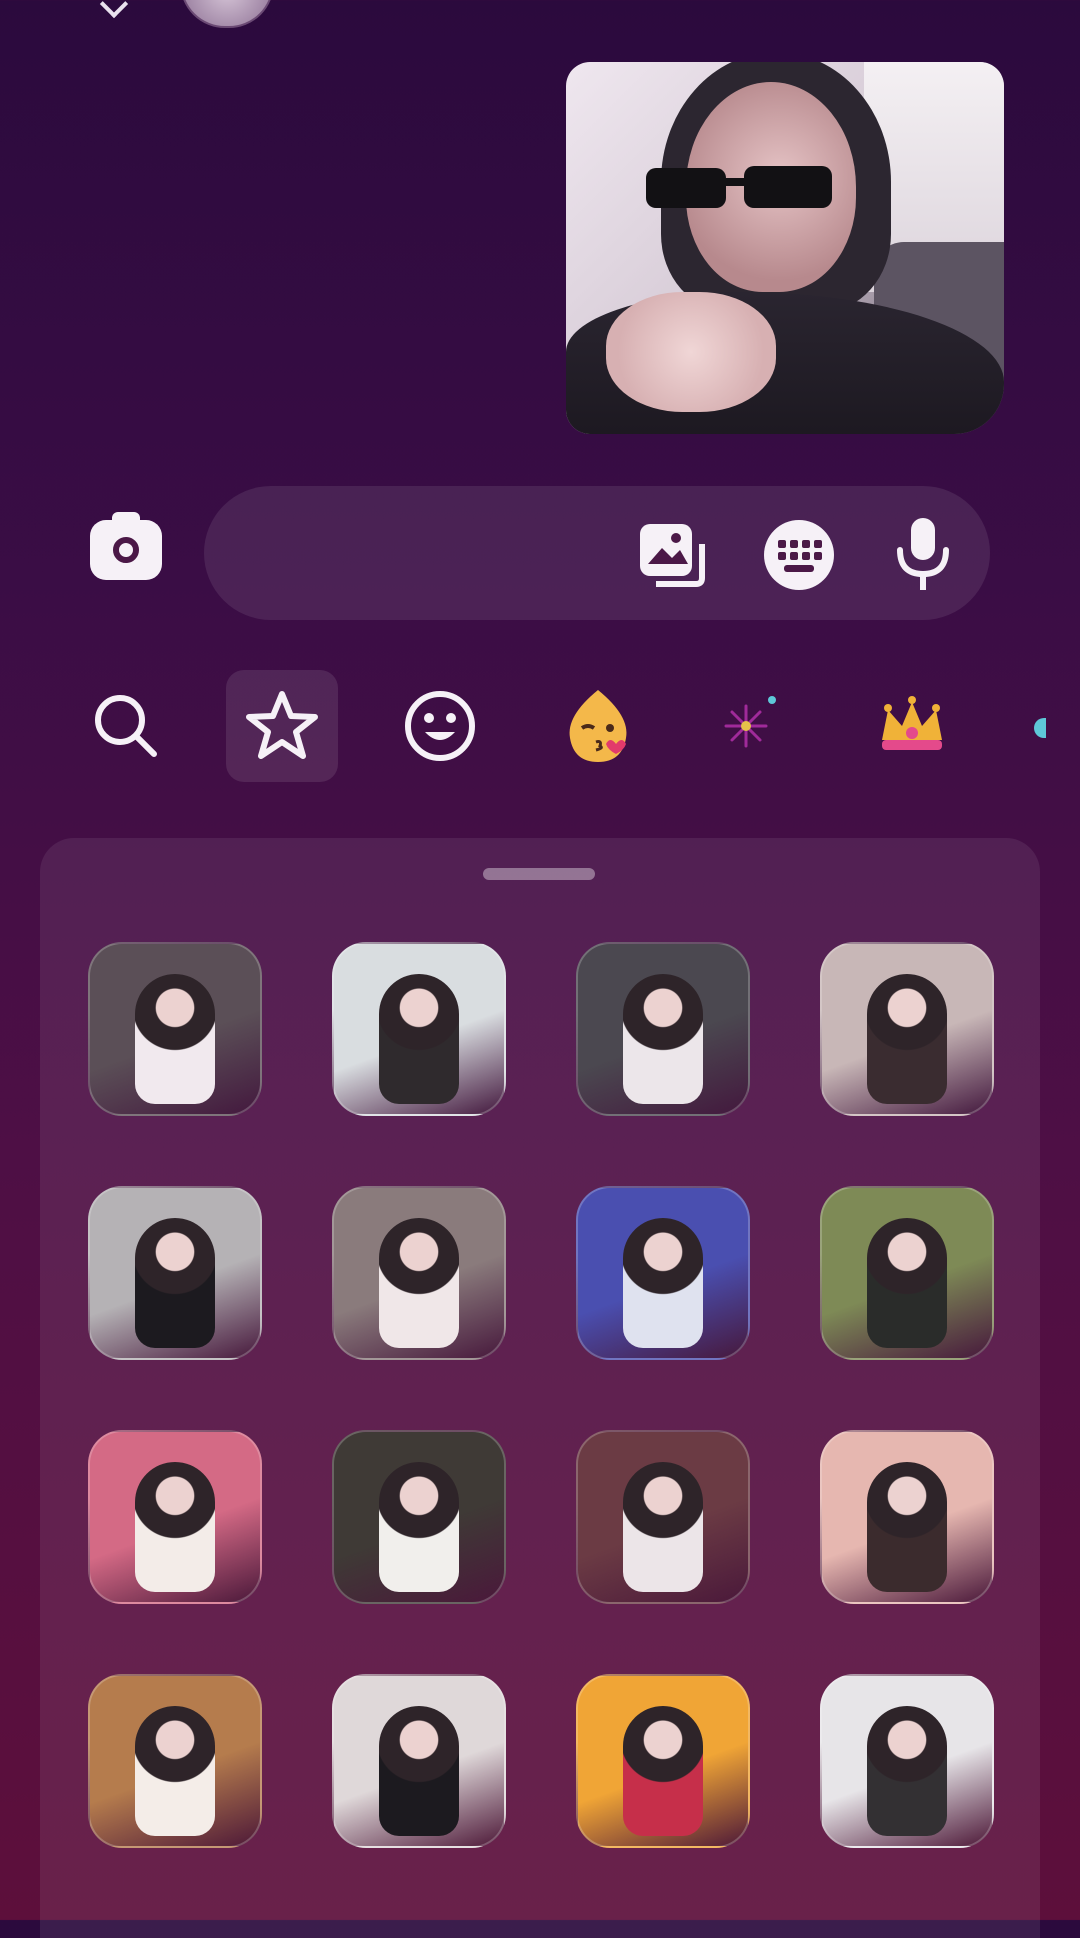 The height and width of the screenshot is (1938, 1080). I want to click on sunglasses-graphic, so click(739, 187).